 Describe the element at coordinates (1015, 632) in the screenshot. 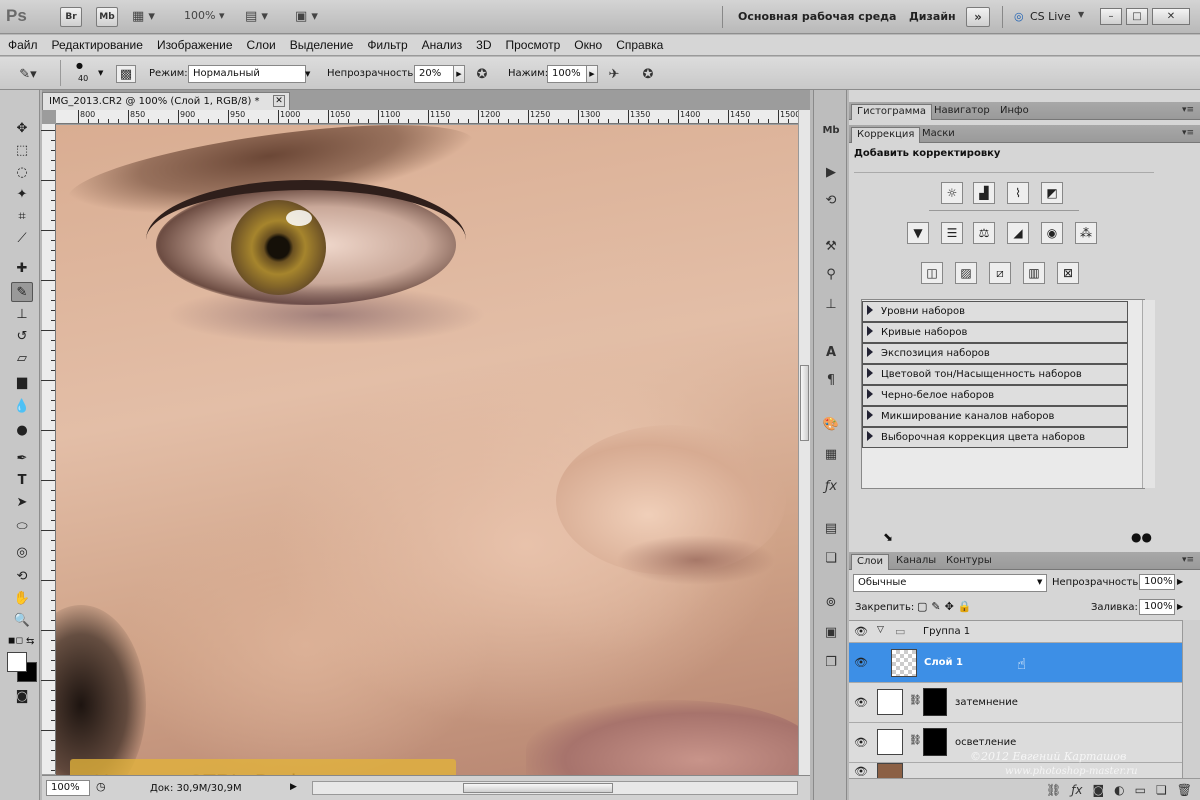

I see `layer-row-group-1: 👁 ▽ ▭ Группа 1` at that location.